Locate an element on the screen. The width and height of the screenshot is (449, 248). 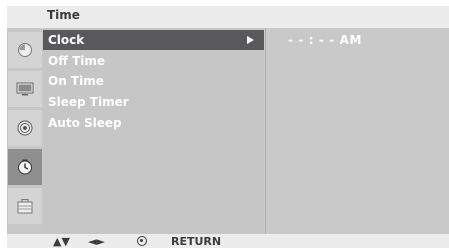
sidebar-item-screen is located at coordinates (25, 89).